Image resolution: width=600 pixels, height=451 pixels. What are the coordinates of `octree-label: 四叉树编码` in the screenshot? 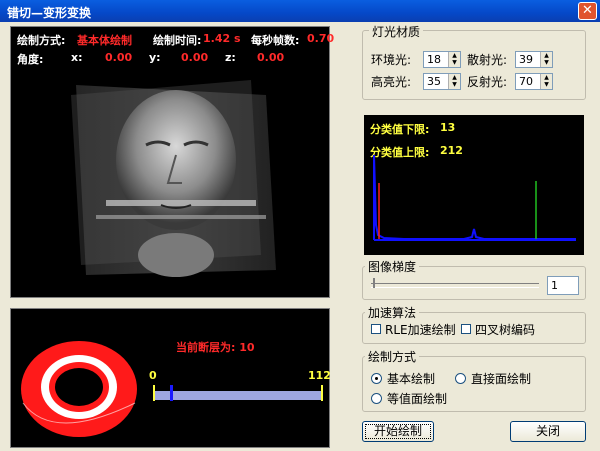 It's located at (505, 329).